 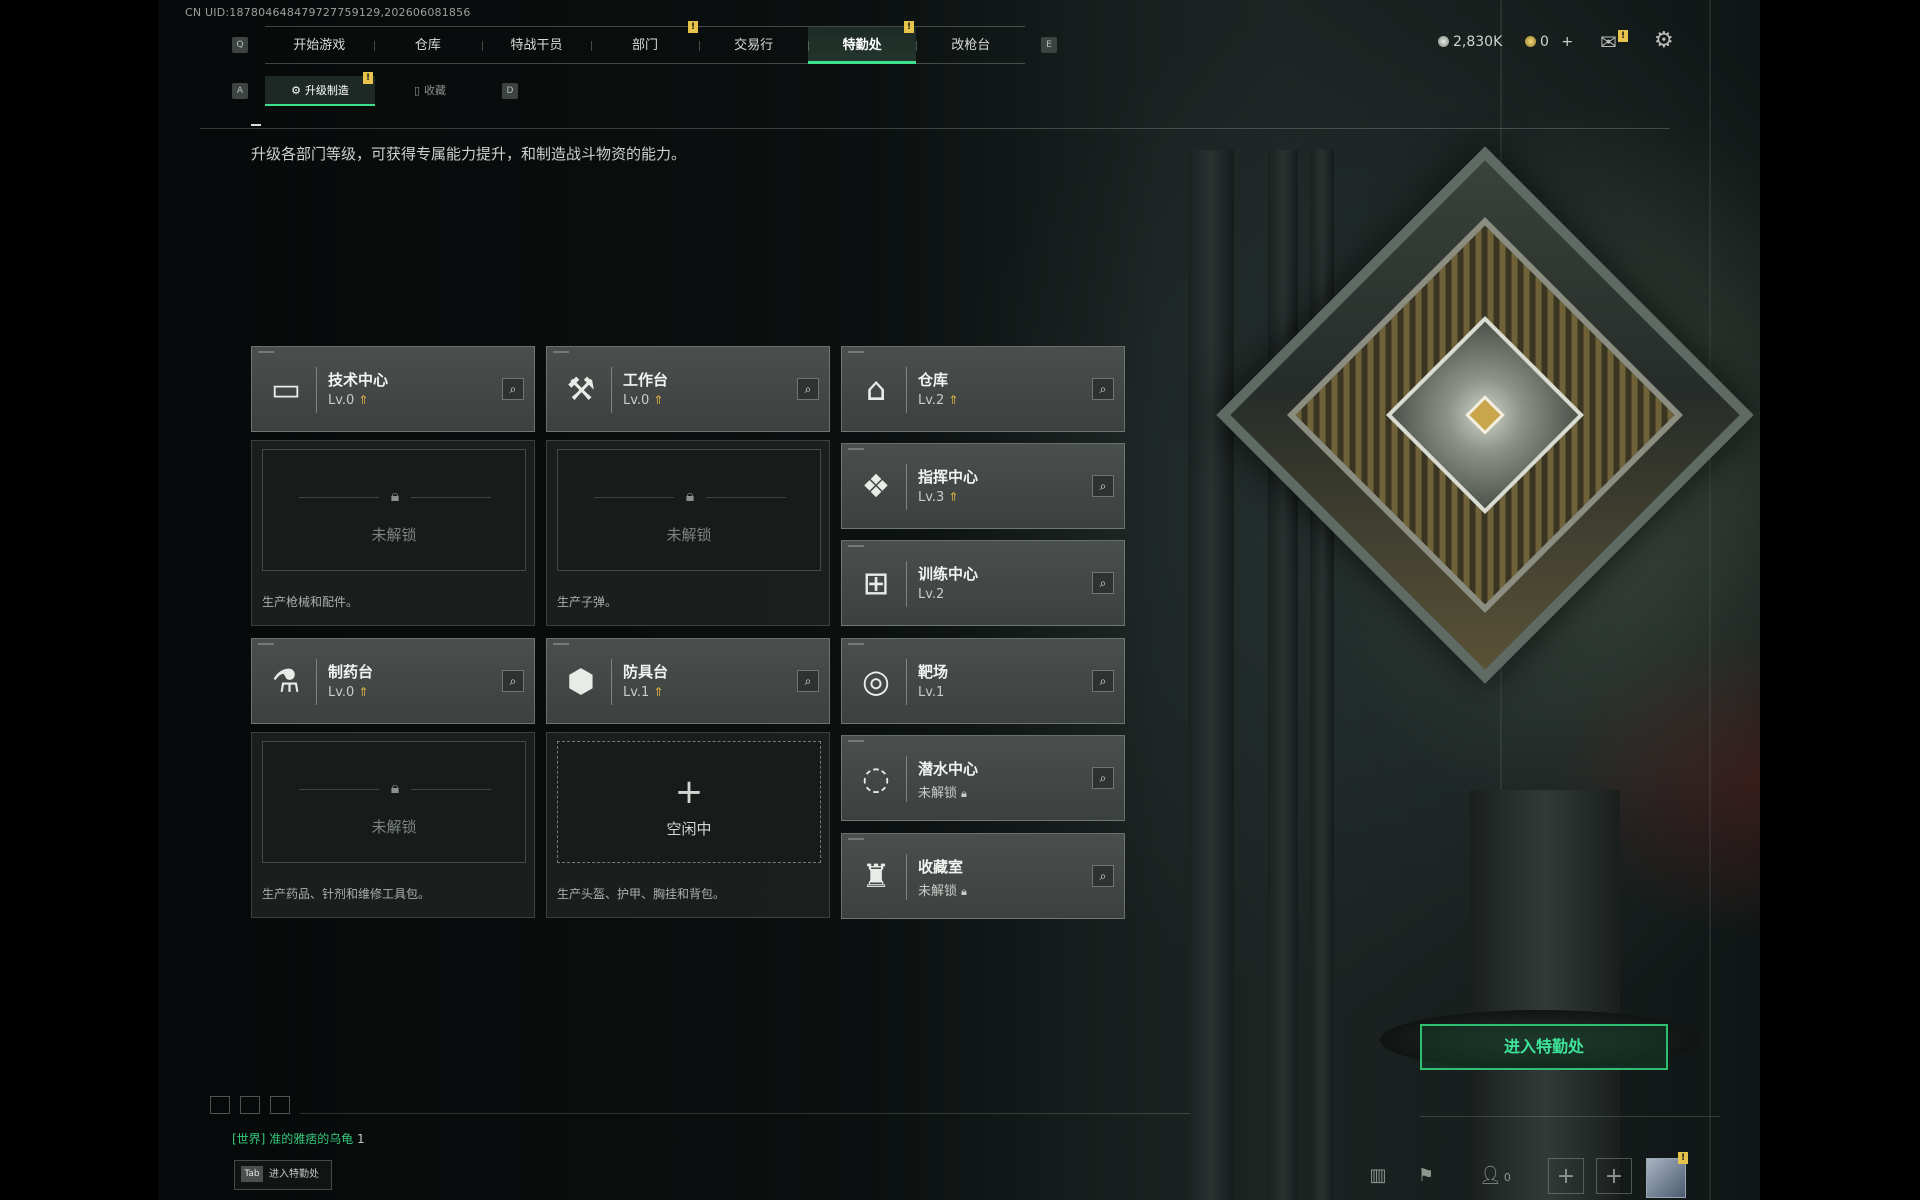 What do you see at coordinates (1549, 42) in the screenshot?
I see `currency-b: 0 +` at bounding box center [1549, 42].